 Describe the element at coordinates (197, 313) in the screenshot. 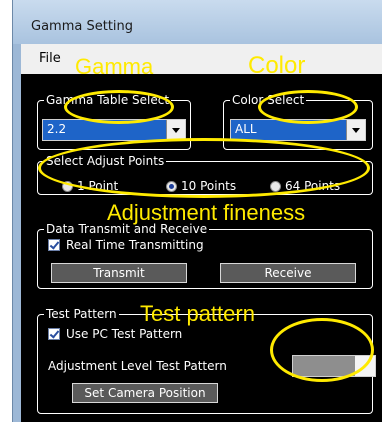

I see `annotation-test-pattern: Test pattern` at that location.